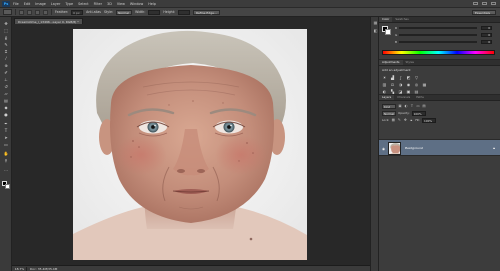 Image resolution: width=500 pixels, height=271 pixels. What do you see at coordinates (375, 22) in the screenshot?
I see `history-panel-icon: ▦` at bounding box center [375, 22].